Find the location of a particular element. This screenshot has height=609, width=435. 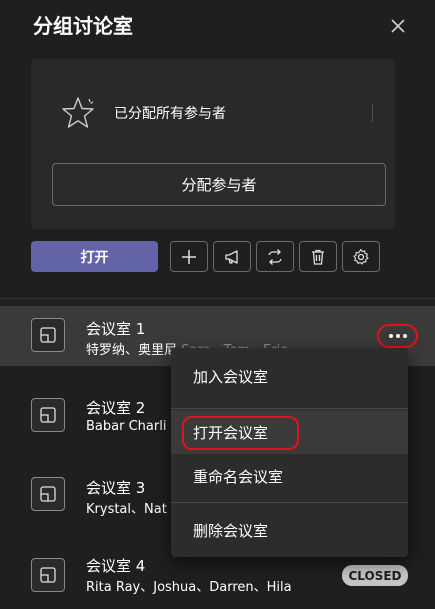

room-members-3: Krystal、Nat is located at coordinates (126, 509).